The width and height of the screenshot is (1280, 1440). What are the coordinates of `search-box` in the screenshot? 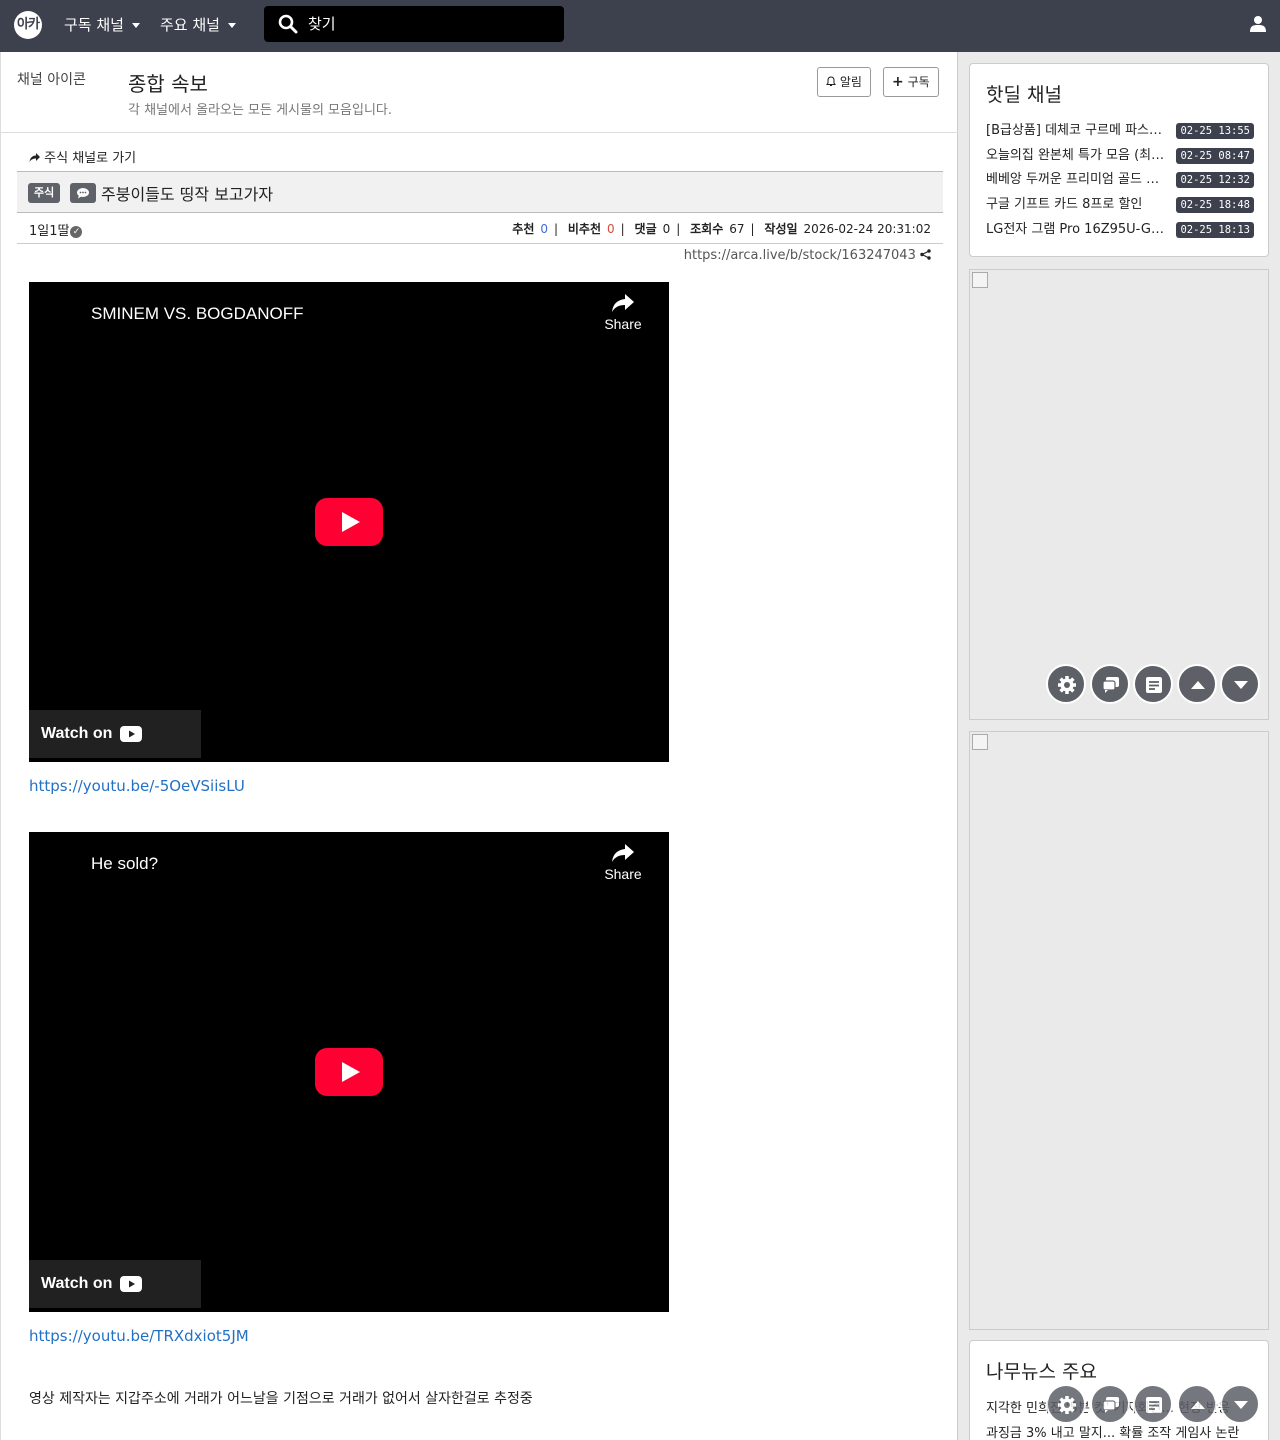 It's located at (414, 24).